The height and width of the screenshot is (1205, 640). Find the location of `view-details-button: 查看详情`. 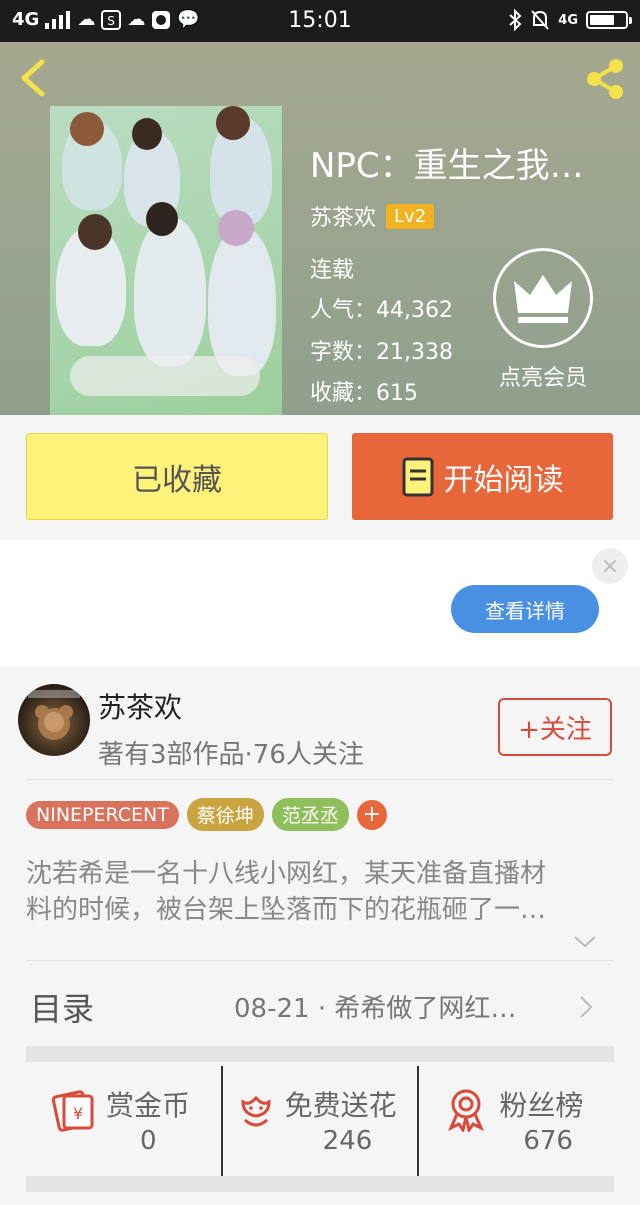

view-details-button: 查看详情 is located at coordinates (525, 609).